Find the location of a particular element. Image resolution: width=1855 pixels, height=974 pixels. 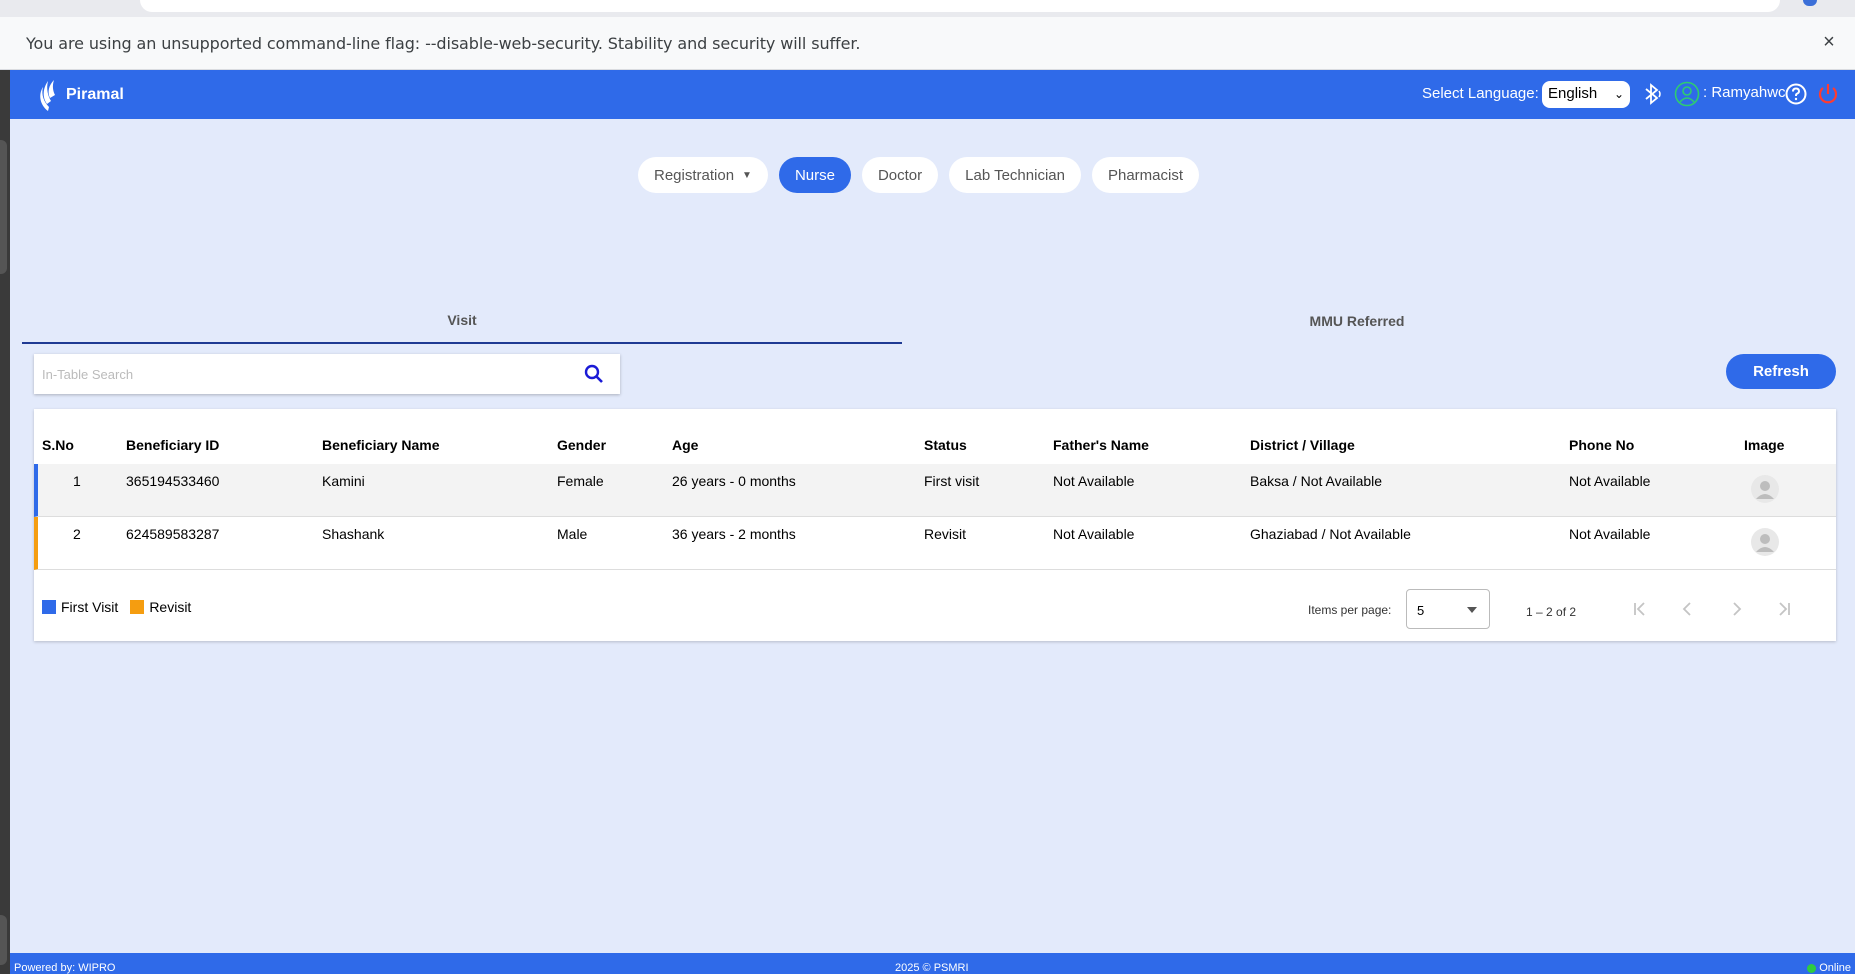

profile-icon is located at coordinates (1810, 3).